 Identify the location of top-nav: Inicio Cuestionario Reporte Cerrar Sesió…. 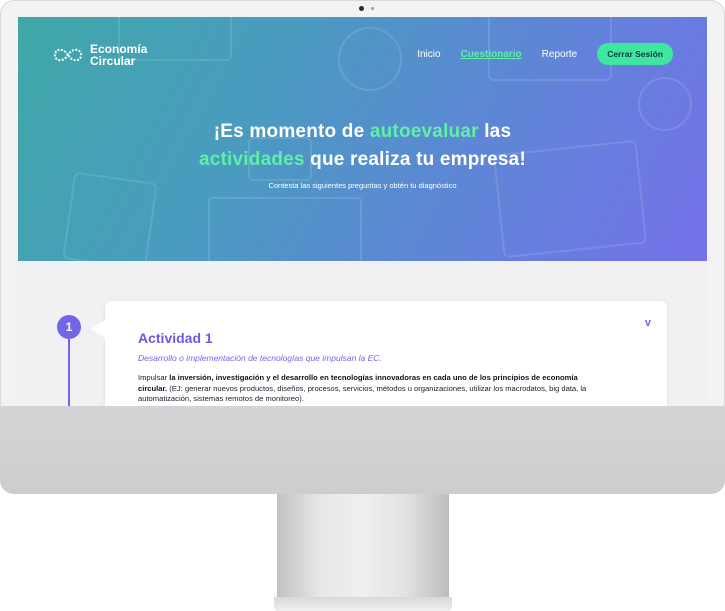
(545, 54).